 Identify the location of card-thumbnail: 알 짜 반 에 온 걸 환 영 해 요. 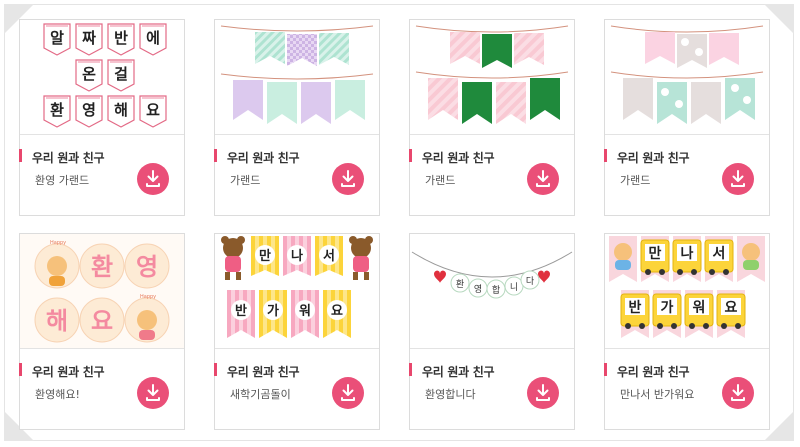
(102, 77).